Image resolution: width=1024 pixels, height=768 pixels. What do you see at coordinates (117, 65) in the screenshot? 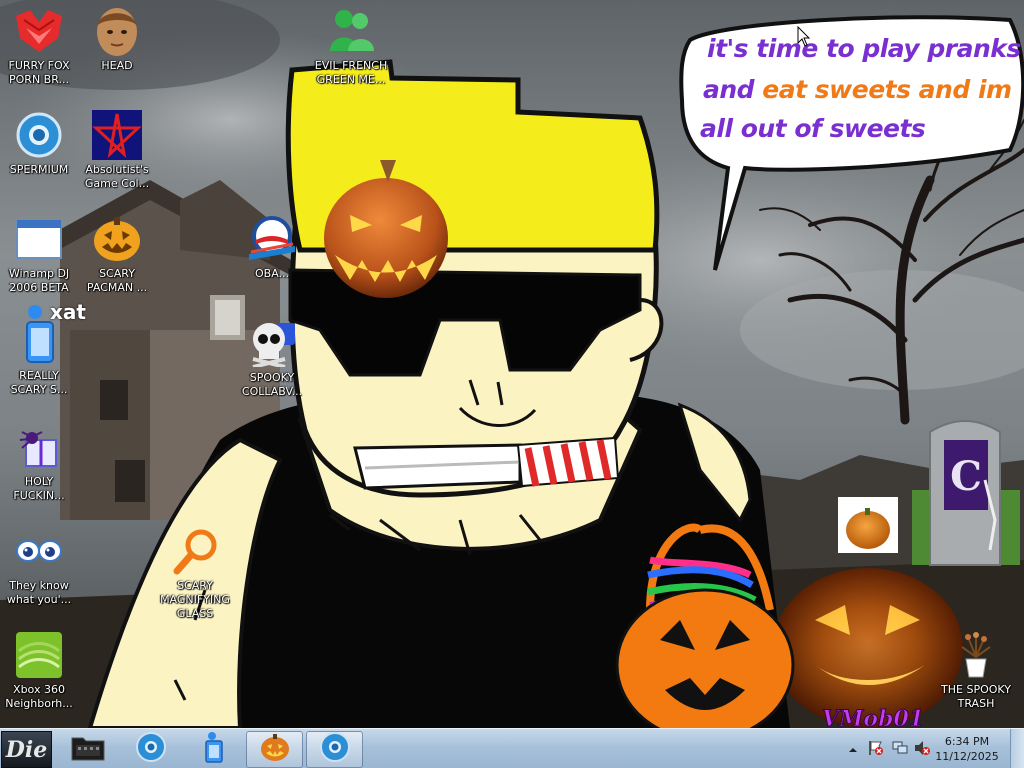
I see `desktop-icon-label: HEAD` at bounding box center [117, 65].